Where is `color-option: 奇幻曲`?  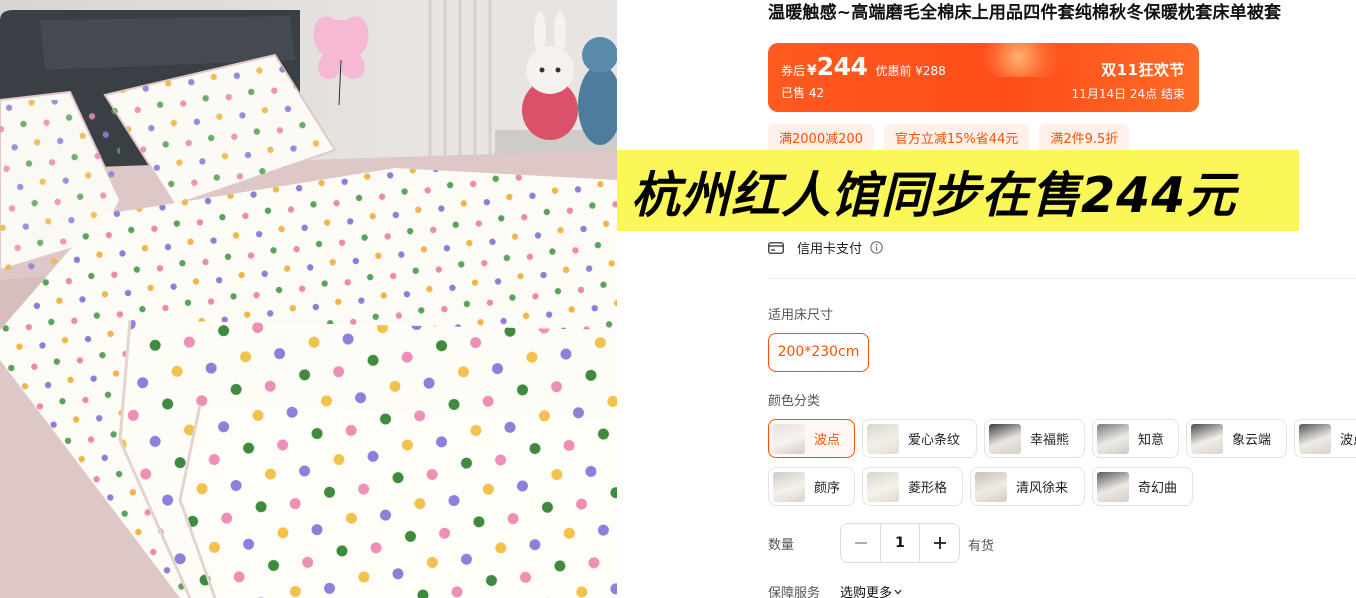 color-option: 奇幻曲 is located at coordinates (1142, 486).